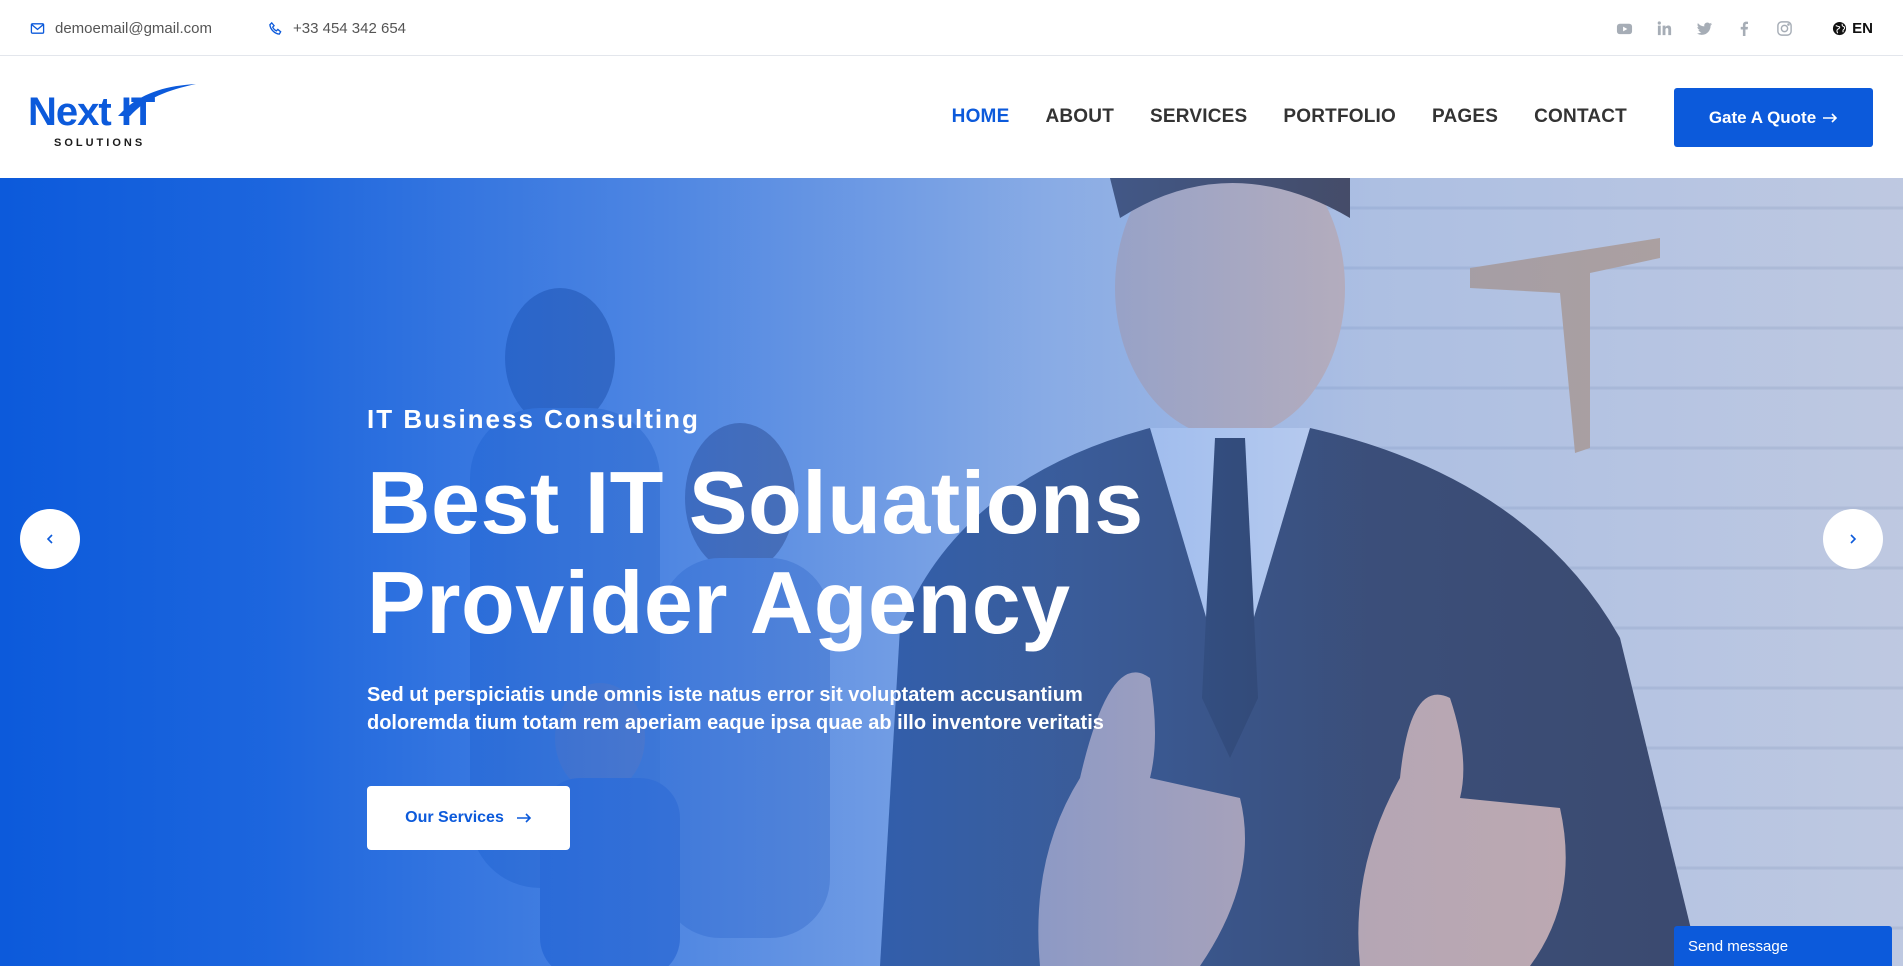 This screenshot has width=1903, height=966. I want to click on nav-contact: CONTACT, so click(1580, 117).